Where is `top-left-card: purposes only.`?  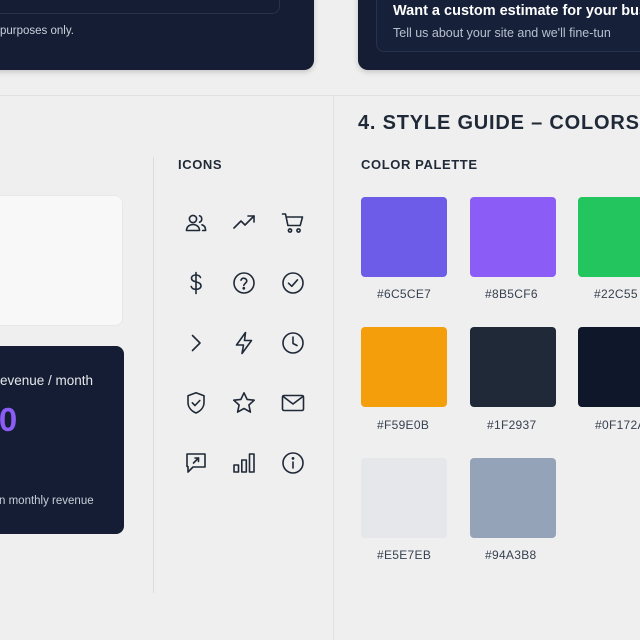
top-left-card: purposes only. is located at coordinates (157, 35).